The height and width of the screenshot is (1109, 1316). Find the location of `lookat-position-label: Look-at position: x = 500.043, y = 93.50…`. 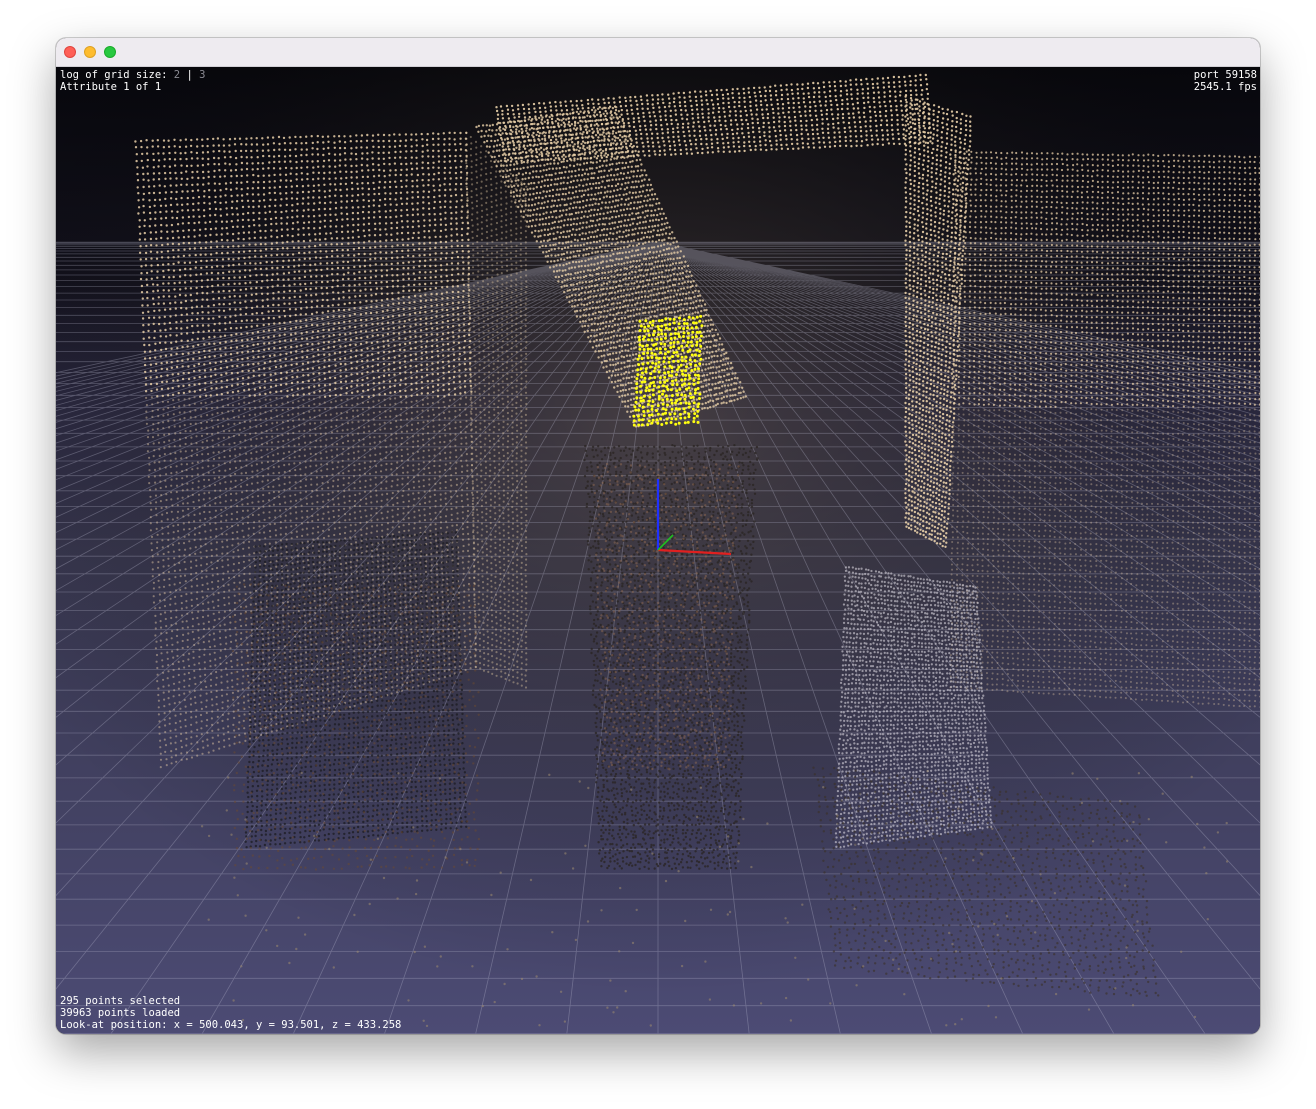

lookat-position-label: Look-at position: x = 500.043, y = 93.50… is located at coordinates (231, 1025).